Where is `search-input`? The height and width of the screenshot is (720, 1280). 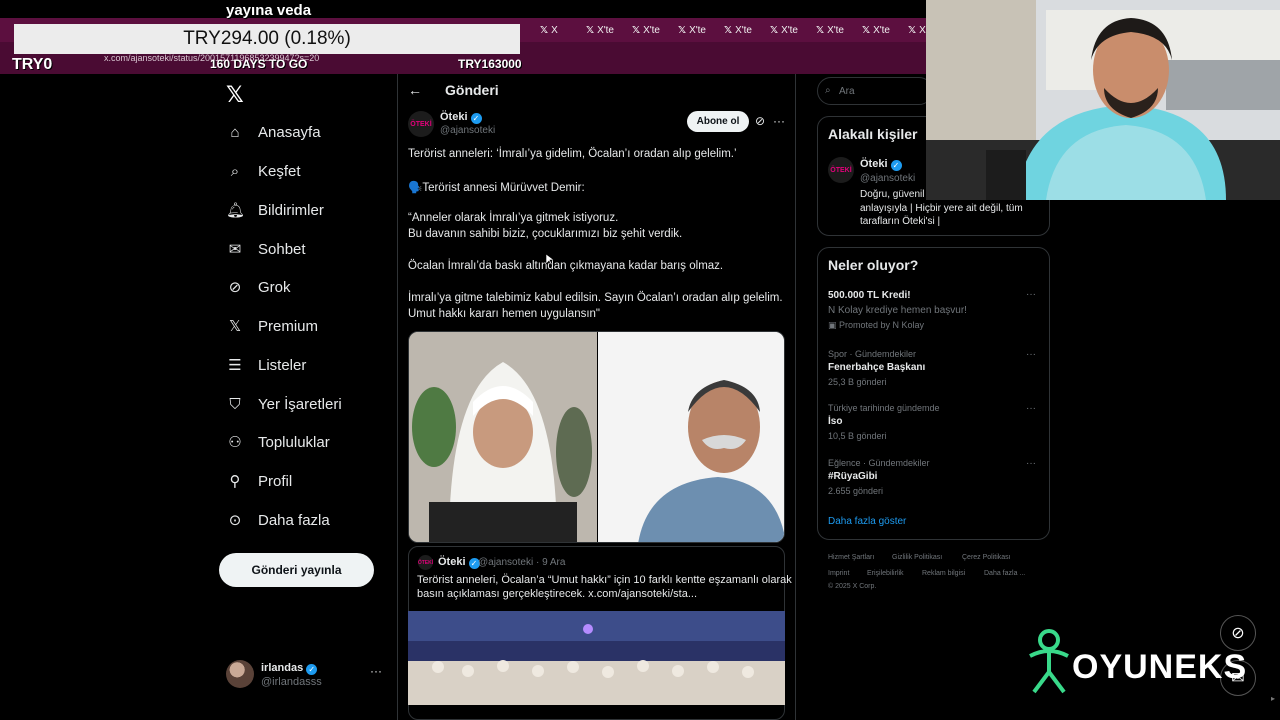
search-input is located at coordinates (875, 91).